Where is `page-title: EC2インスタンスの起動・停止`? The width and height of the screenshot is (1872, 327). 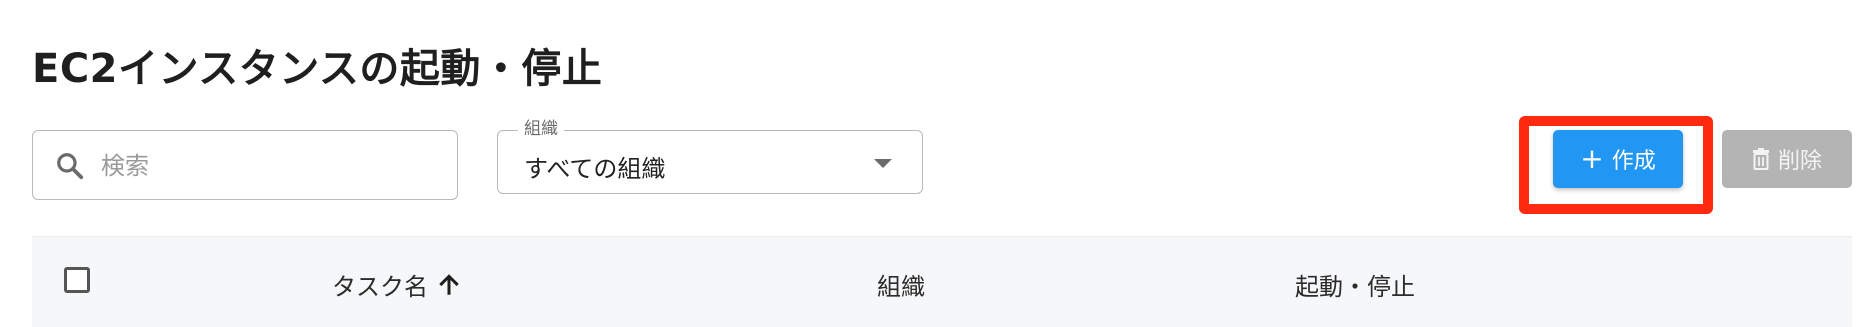 page-title: EC2インスタンスの起動・停止 is located at coordinates (317, 69).